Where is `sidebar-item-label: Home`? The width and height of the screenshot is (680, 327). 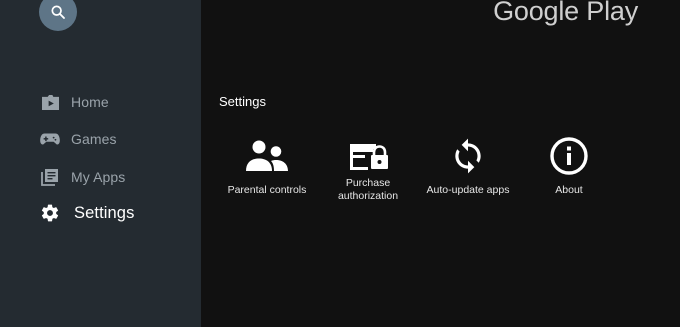 sidebar-item-label: Home is located at coordinates (90, 102).